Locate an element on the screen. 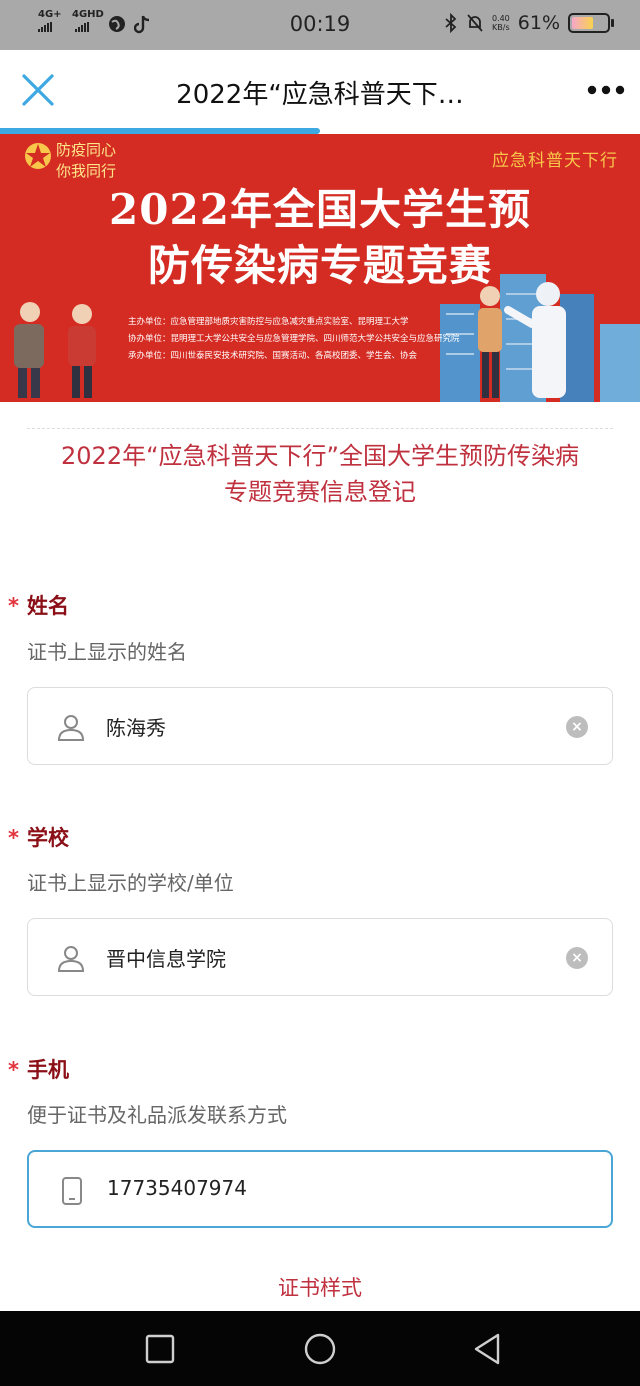 The width and height of the screenshot is (640, 1386). divider is located at coordinates (320, 428).